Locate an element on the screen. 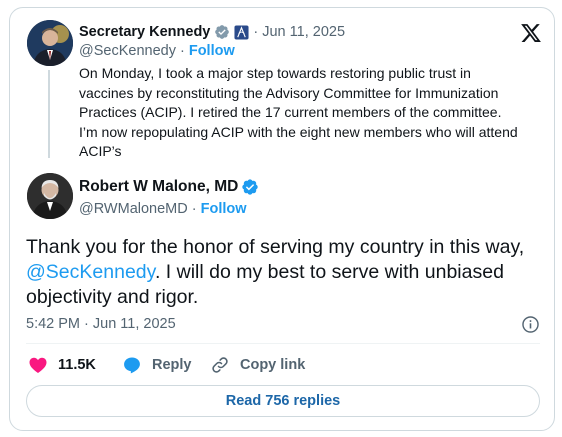  heart-icon is located at coordinates (38, 365).